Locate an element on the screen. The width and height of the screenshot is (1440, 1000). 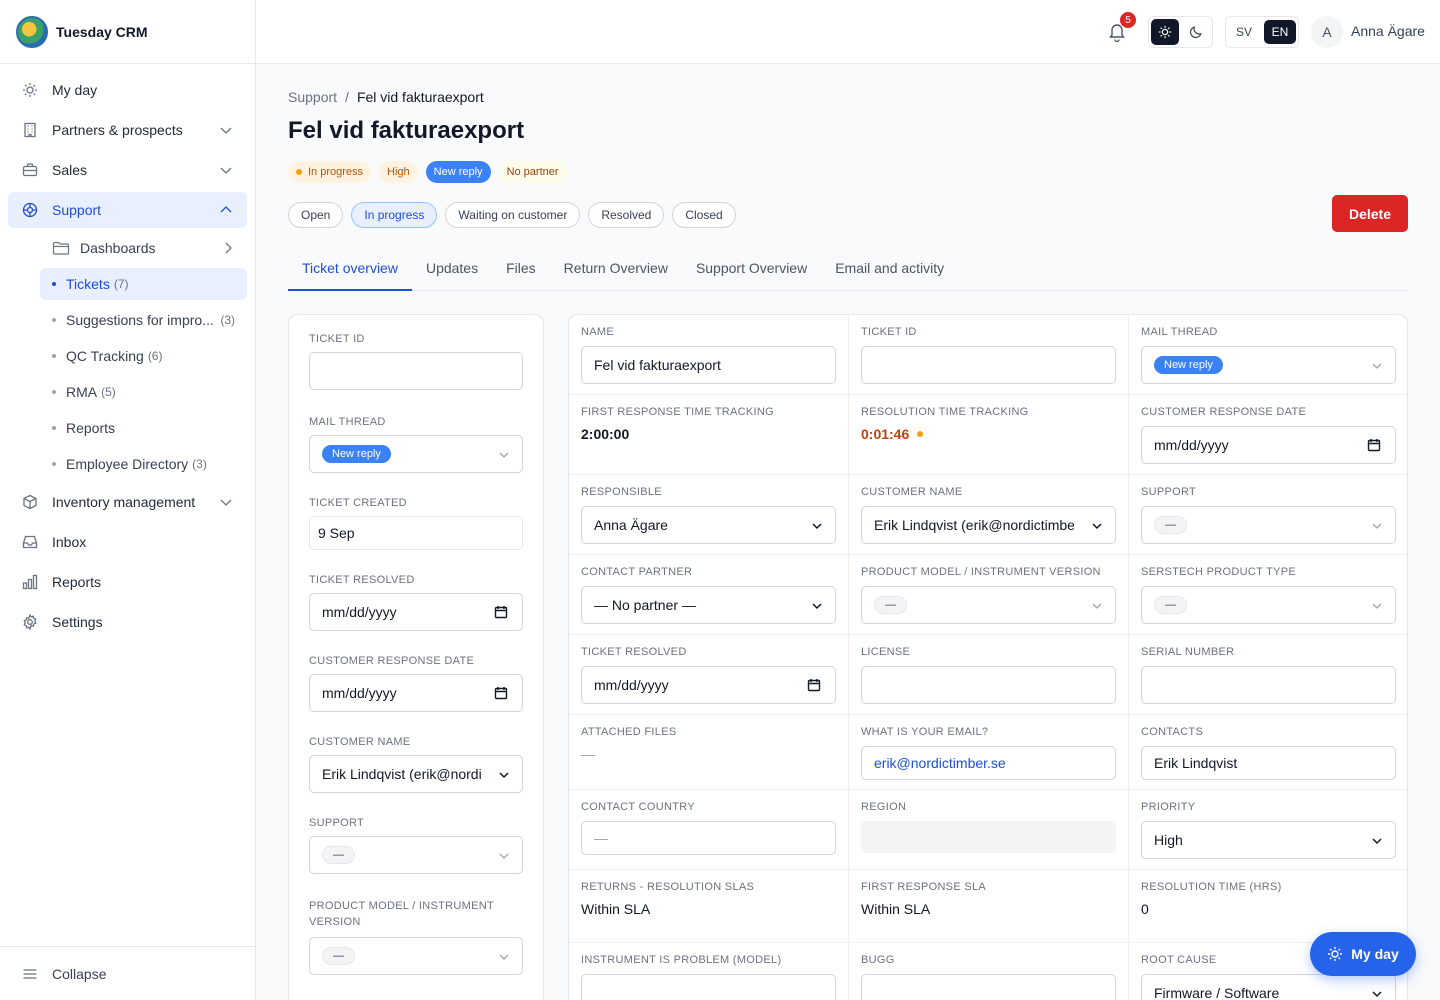
chevron-up-icon is located at coordinates (226, 210).